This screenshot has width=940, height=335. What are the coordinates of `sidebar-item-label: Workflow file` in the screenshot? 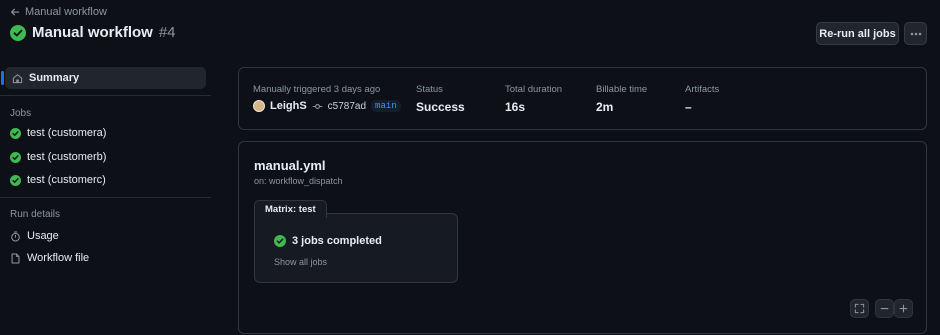 It's located at (58, 258).